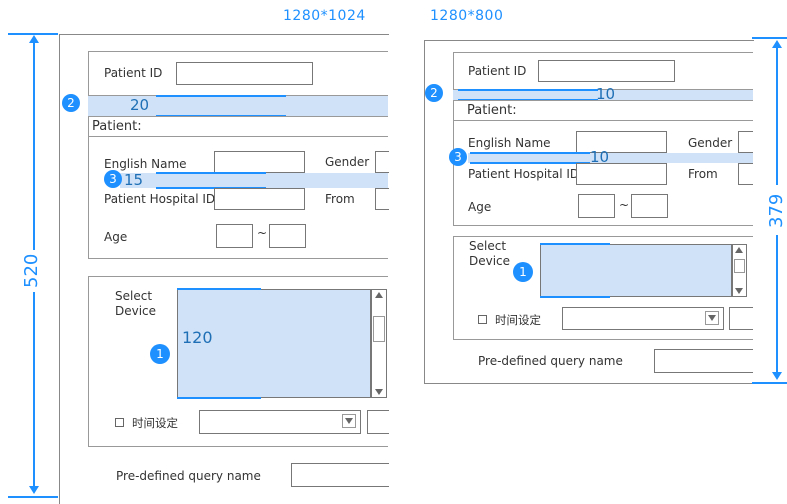  Describe the element at coordinates (287, 236) in the screenshot. I see `age-to-input` at that location.